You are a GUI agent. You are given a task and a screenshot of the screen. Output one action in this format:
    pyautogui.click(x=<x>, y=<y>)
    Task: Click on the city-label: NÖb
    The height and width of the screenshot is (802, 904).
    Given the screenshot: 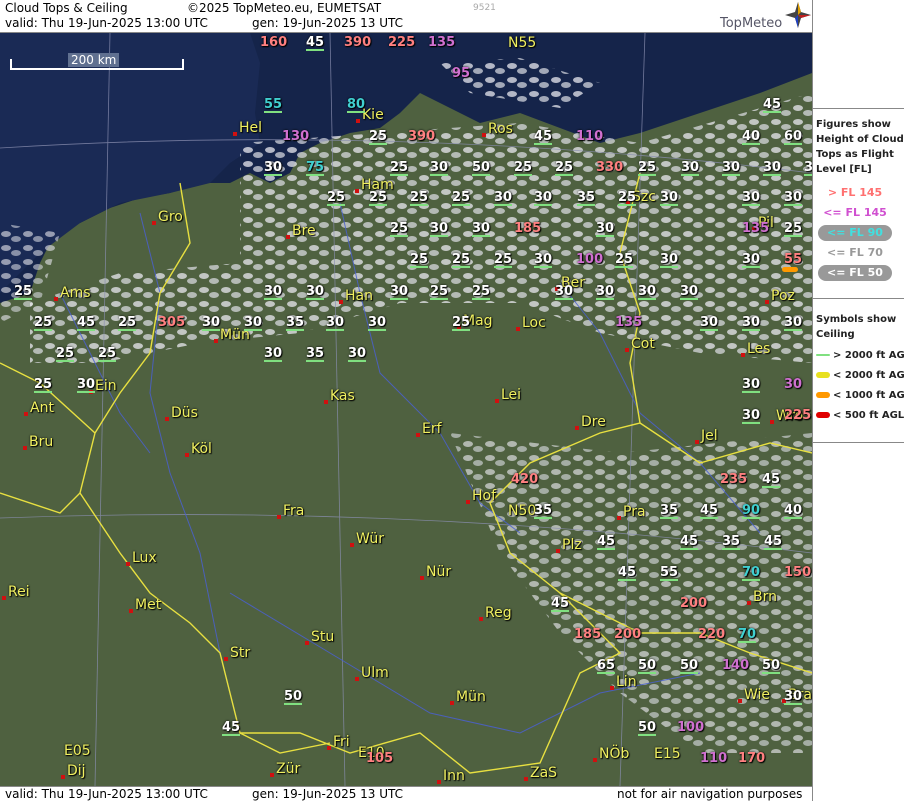 What is the action you would take?
    pyautogui.click(x=614, y=754)
    